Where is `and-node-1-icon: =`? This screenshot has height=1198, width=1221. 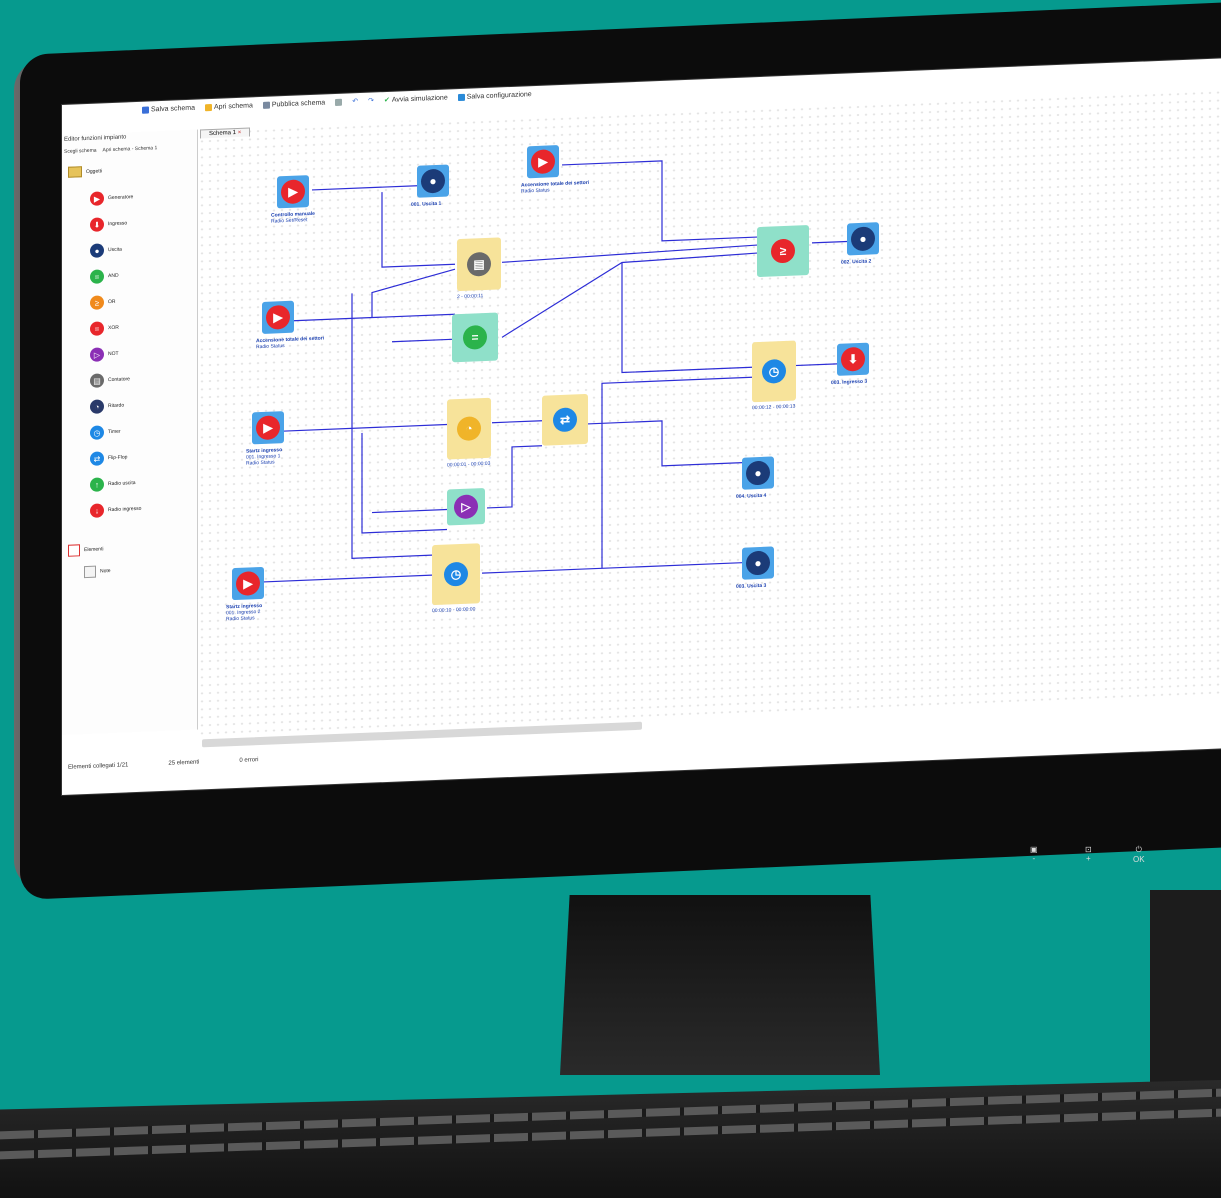
and-node-1-icon: = is located at coordinates (475, 337).